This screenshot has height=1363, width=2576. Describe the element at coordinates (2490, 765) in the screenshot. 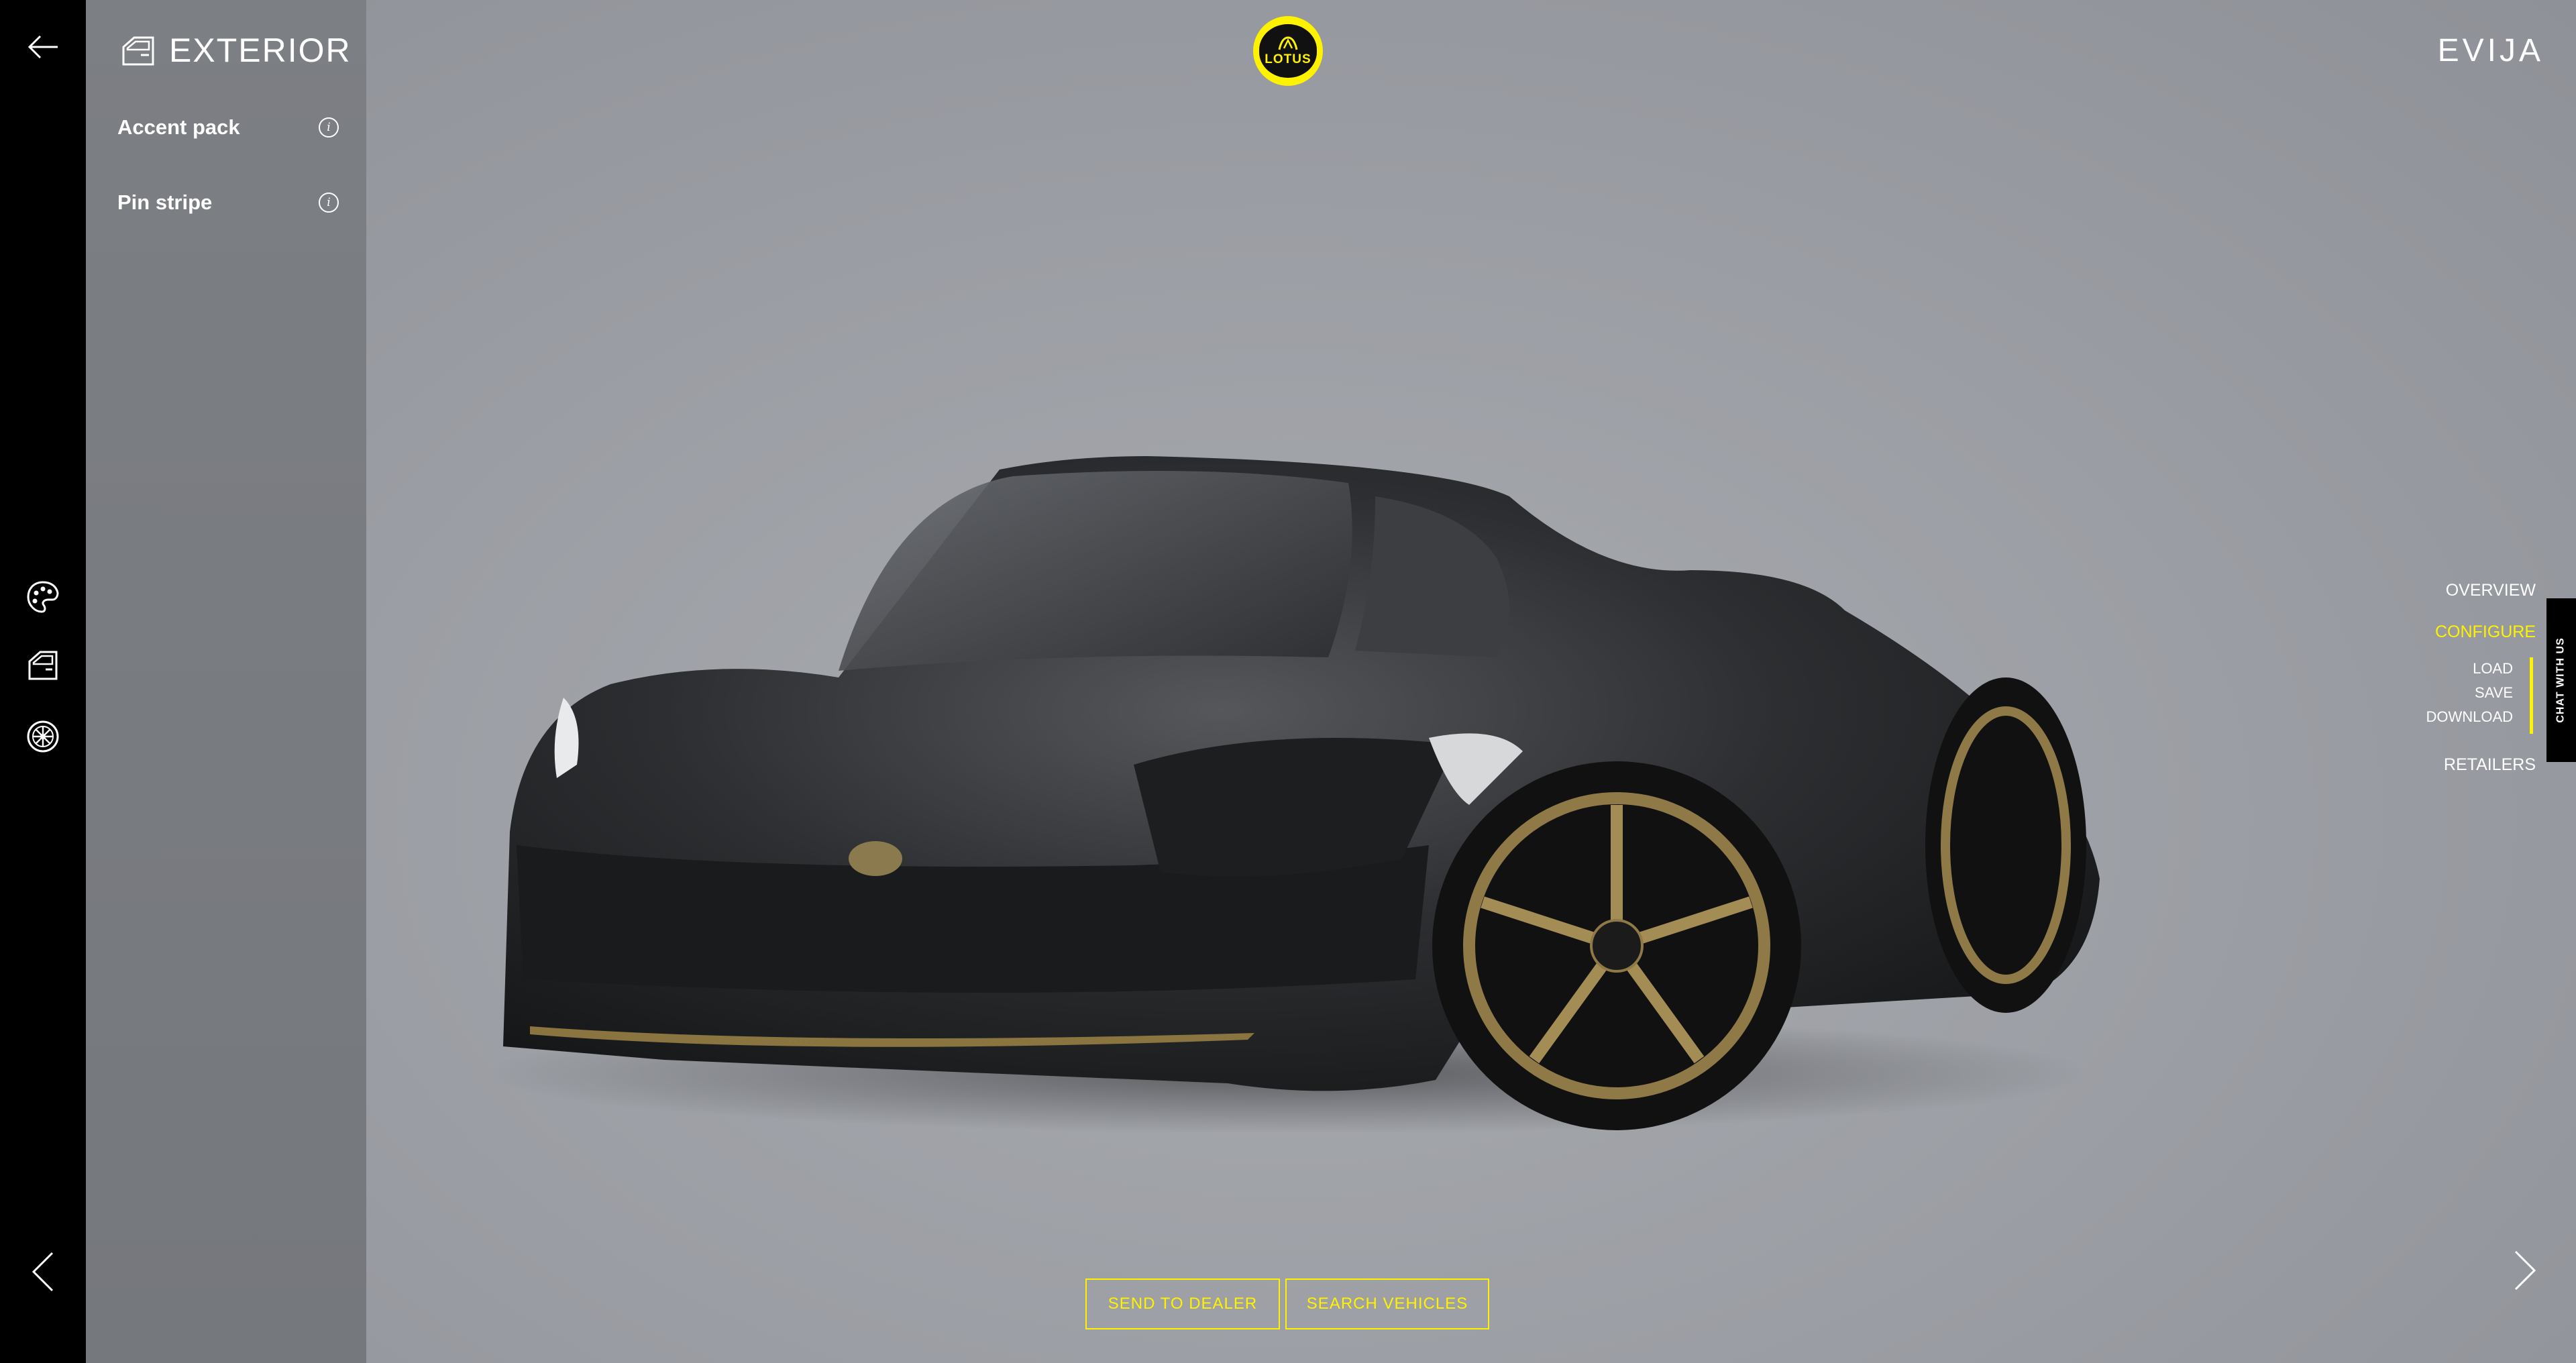

I see `nav-retailers: RETAILERS` at that location.